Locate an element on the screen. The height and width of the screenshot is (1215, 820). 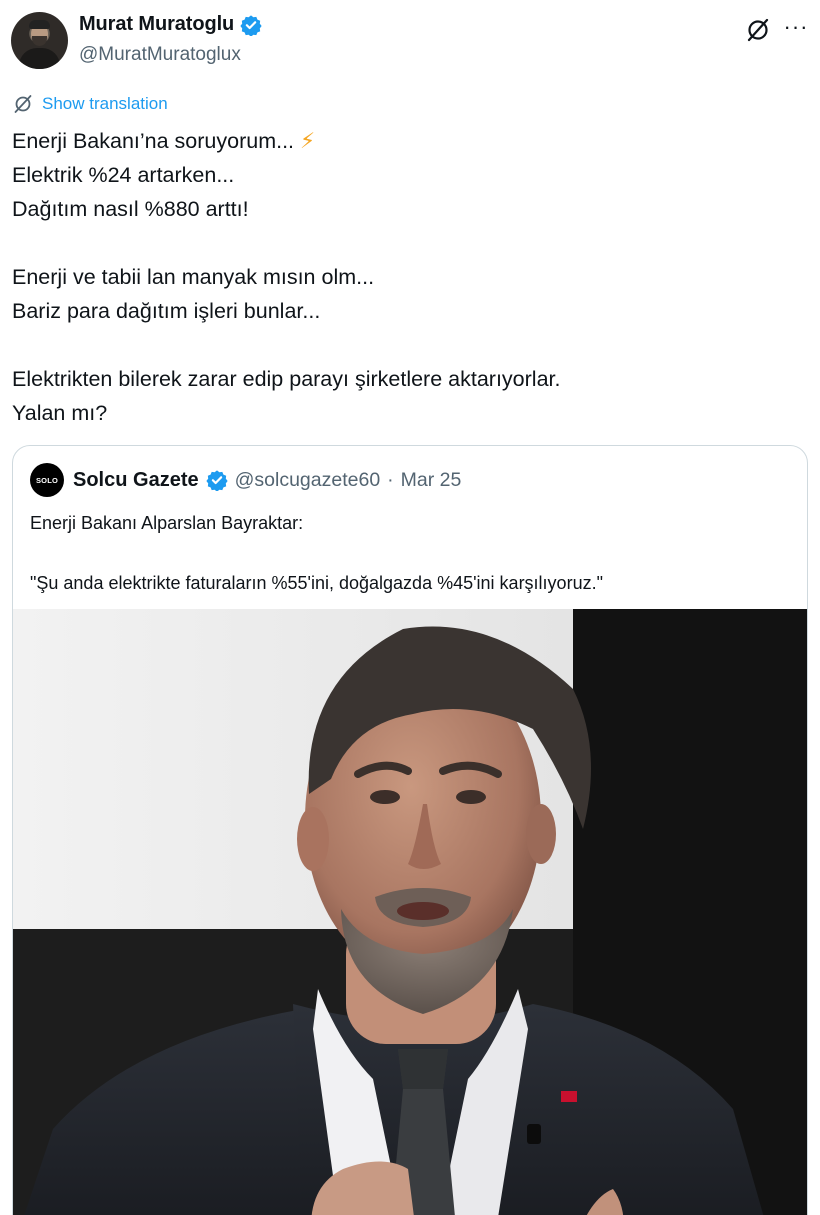
quoted-author-handle: @solcugazete60 is located at coordinates (308, 480).